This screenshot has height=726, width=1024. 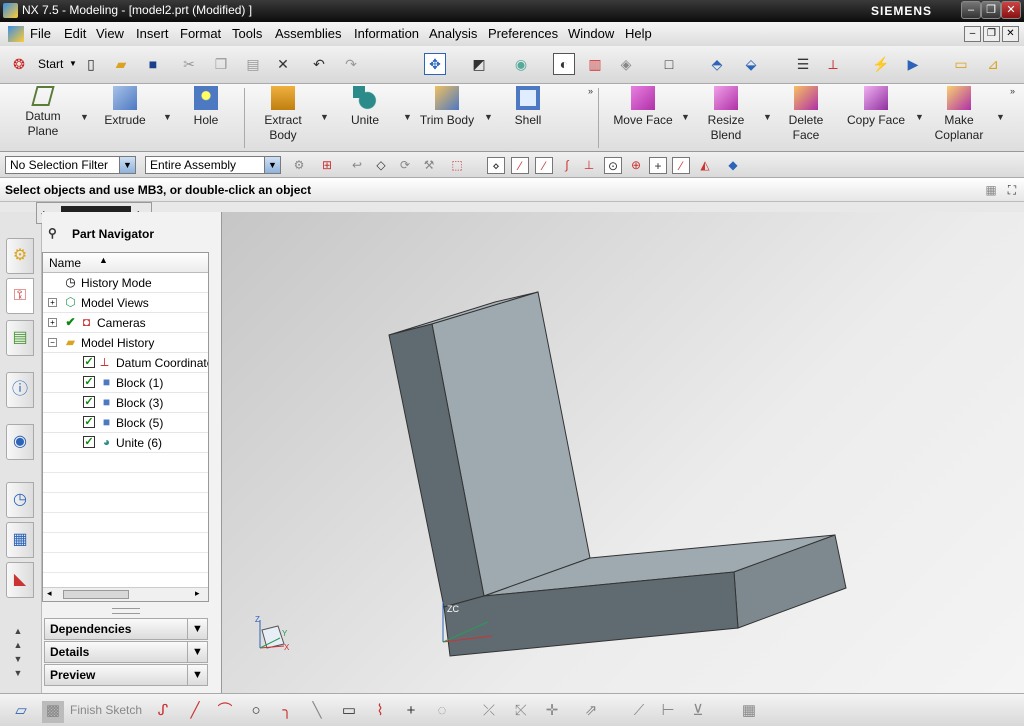 What do you see at coordinates (299, 165) in the screenshot?
I see `assembly-filter-icon: ⚙` at bounding box center [299, 165].